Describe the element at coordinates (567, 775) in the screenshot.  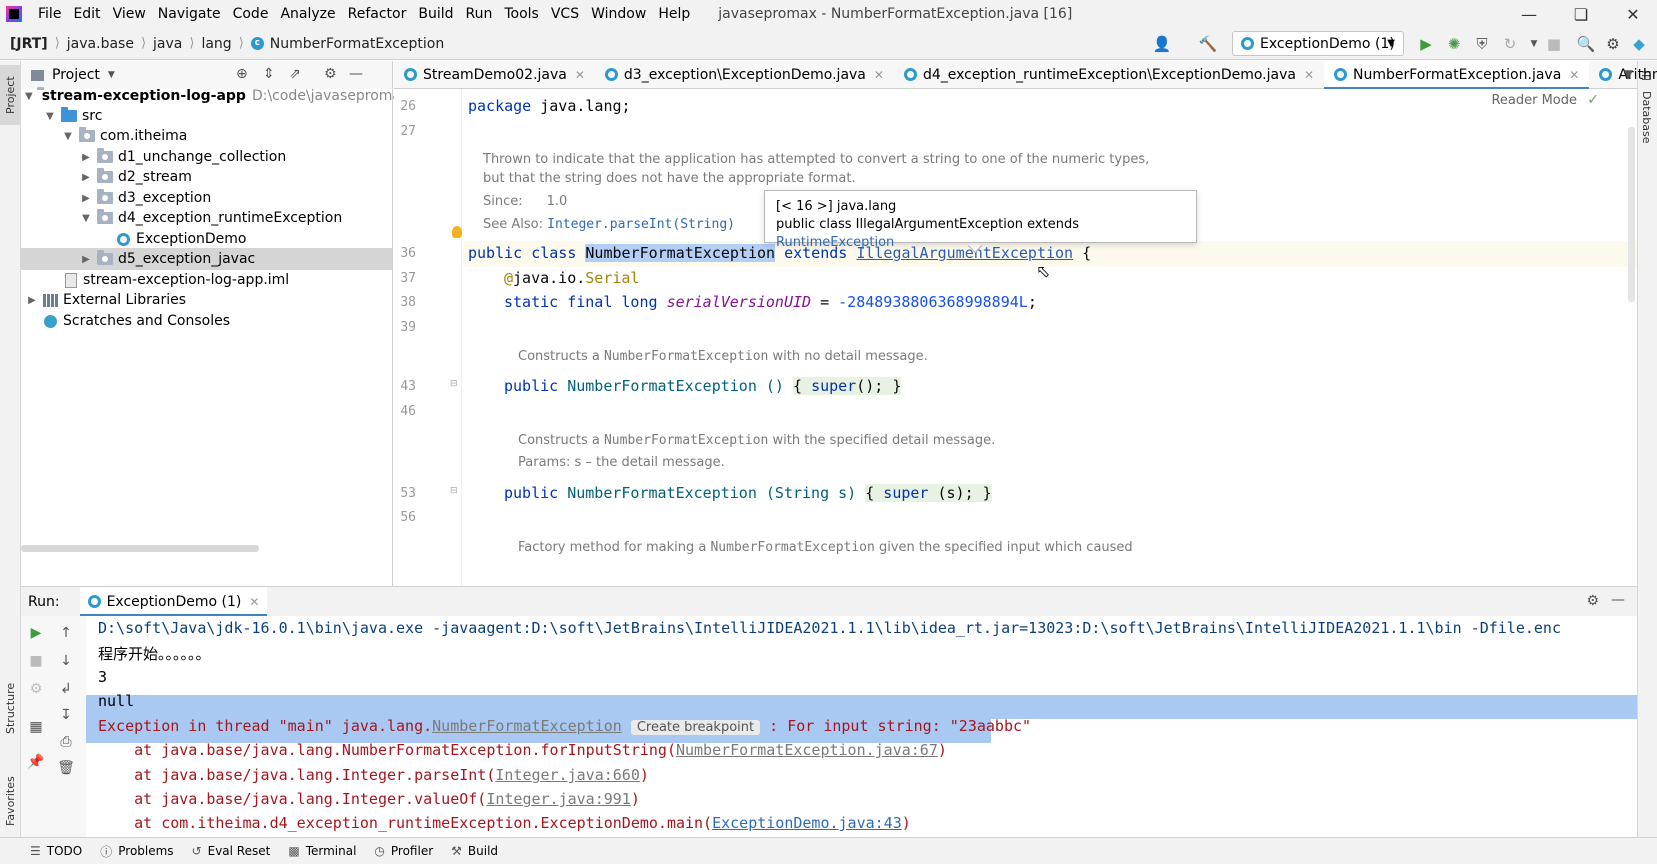
I see `trace-source-link: Integer.java:660` at that location.